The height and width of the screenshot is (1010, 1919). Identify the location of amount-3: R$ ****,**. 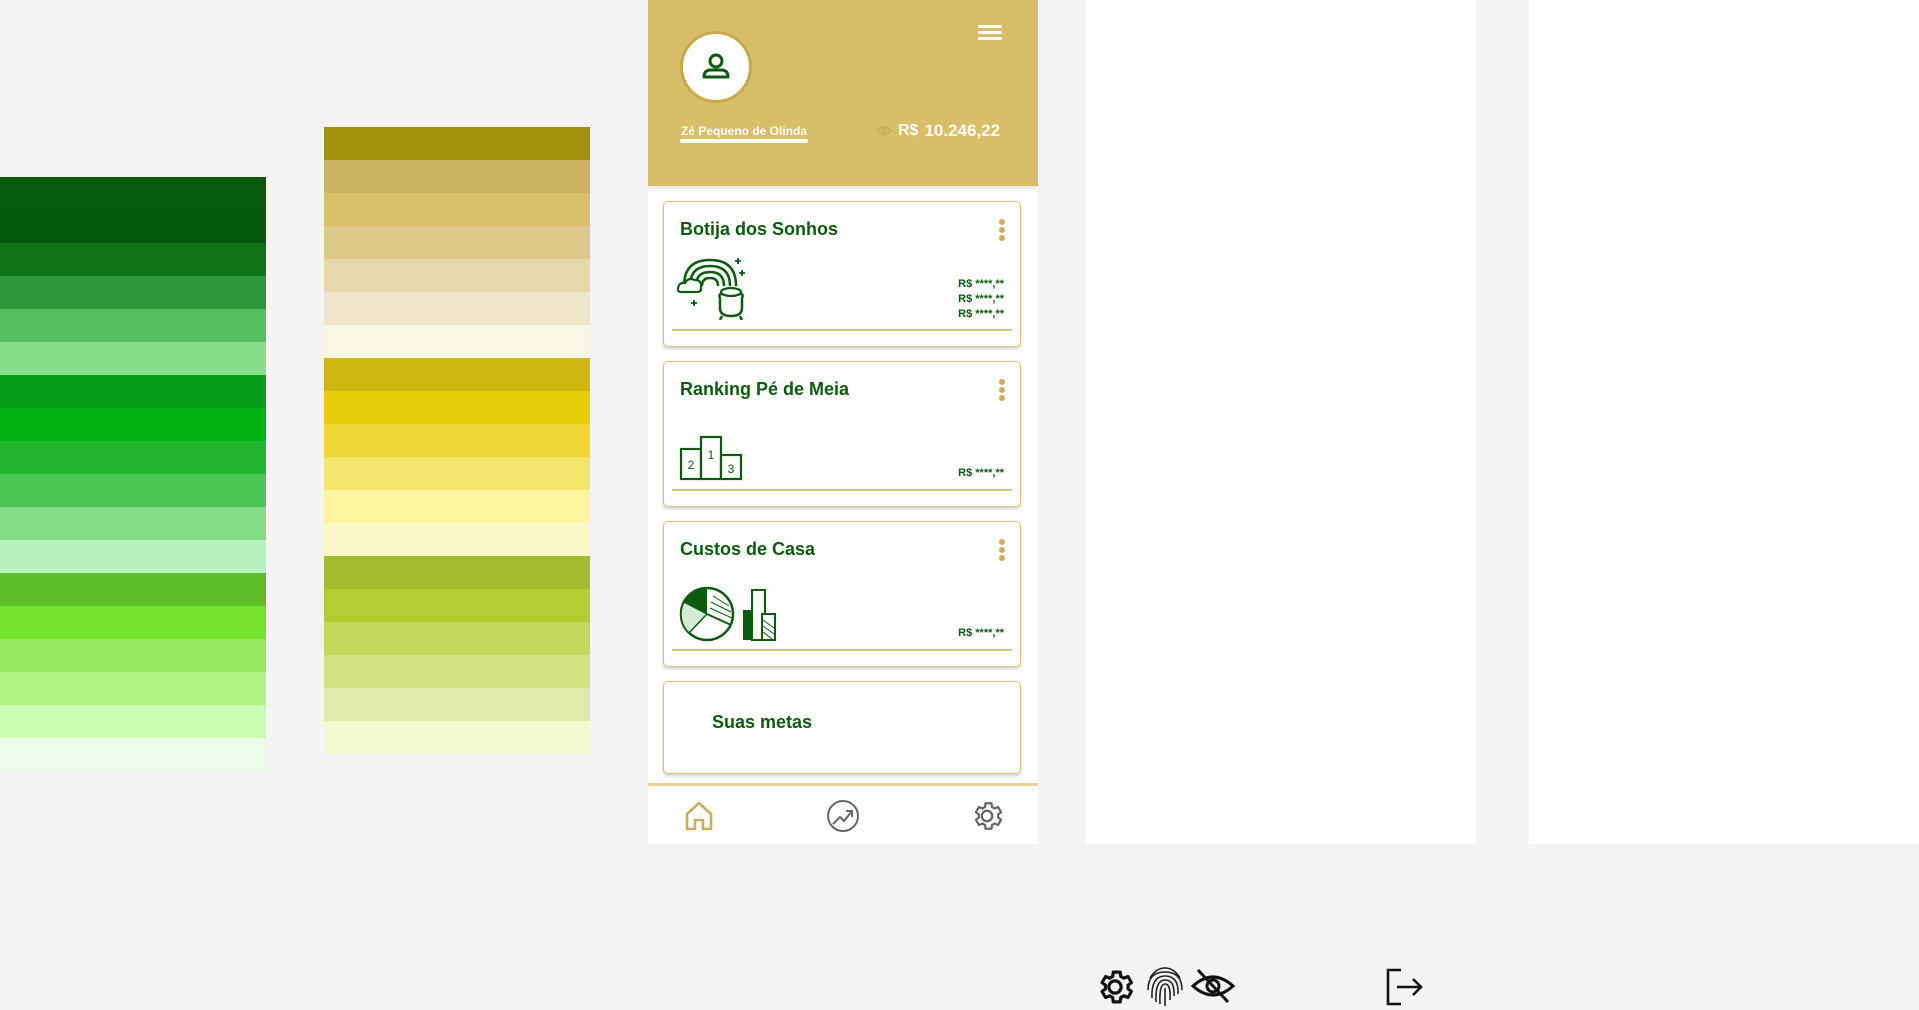
(981, 314).